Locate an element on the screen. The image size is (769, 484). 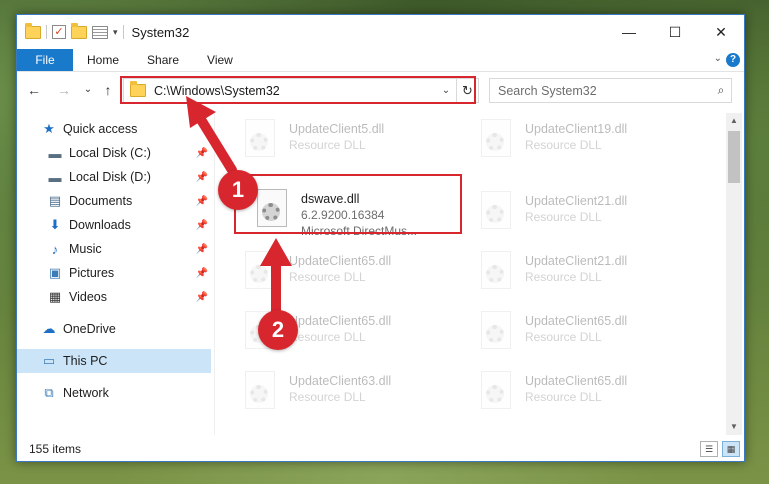
file-highlight is located at coordinates (348, 204).